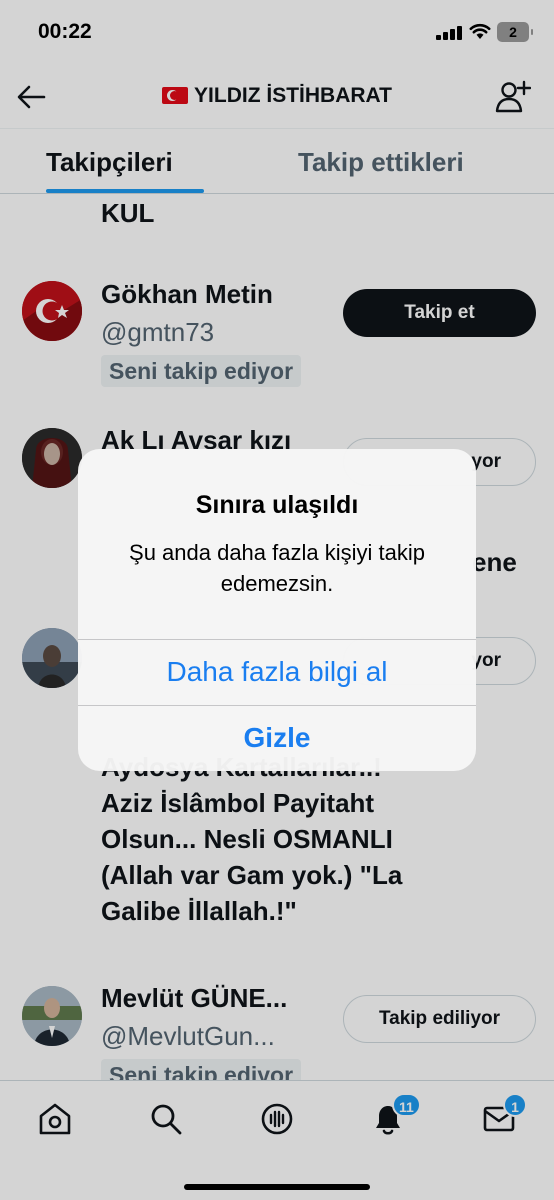  Describe the element at coordinates (277, 672) in the screenshot. I see `learn-more-button: Daha fazla bilgi al` at that location.